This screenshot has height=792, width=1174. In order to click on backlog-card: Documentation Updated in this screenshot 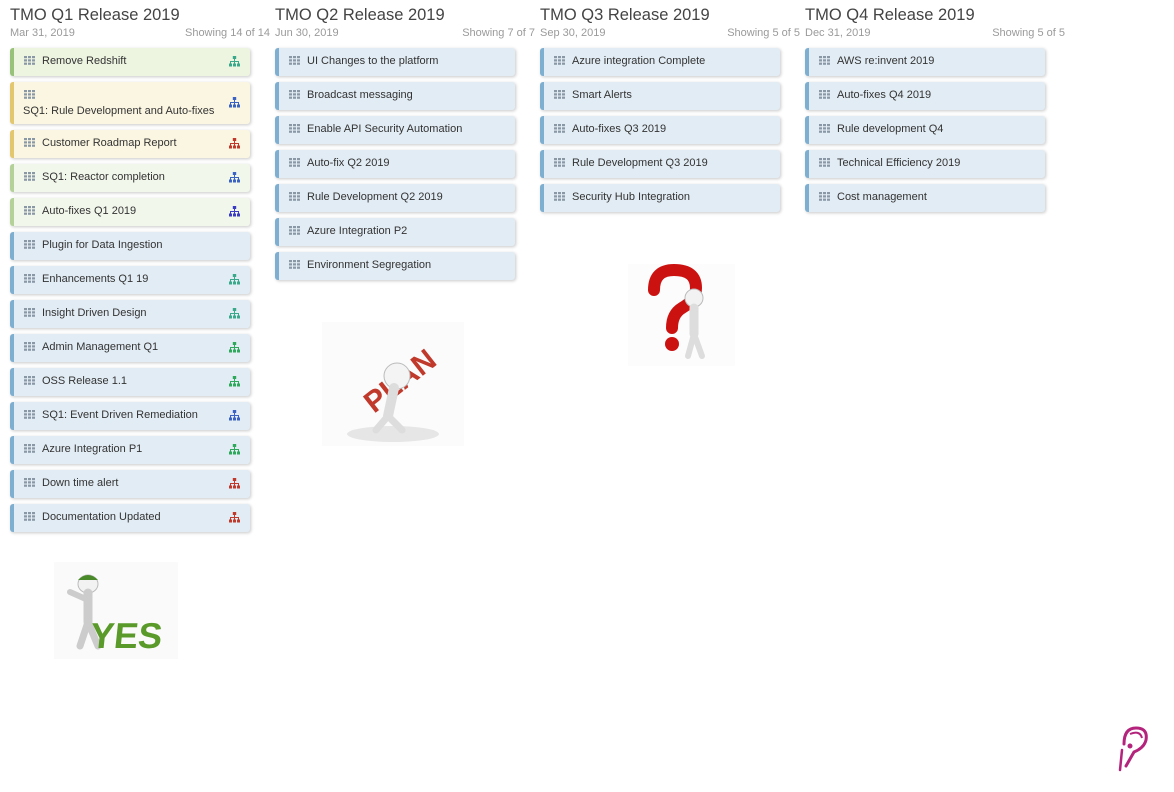, I will do `click(130, 518)`.